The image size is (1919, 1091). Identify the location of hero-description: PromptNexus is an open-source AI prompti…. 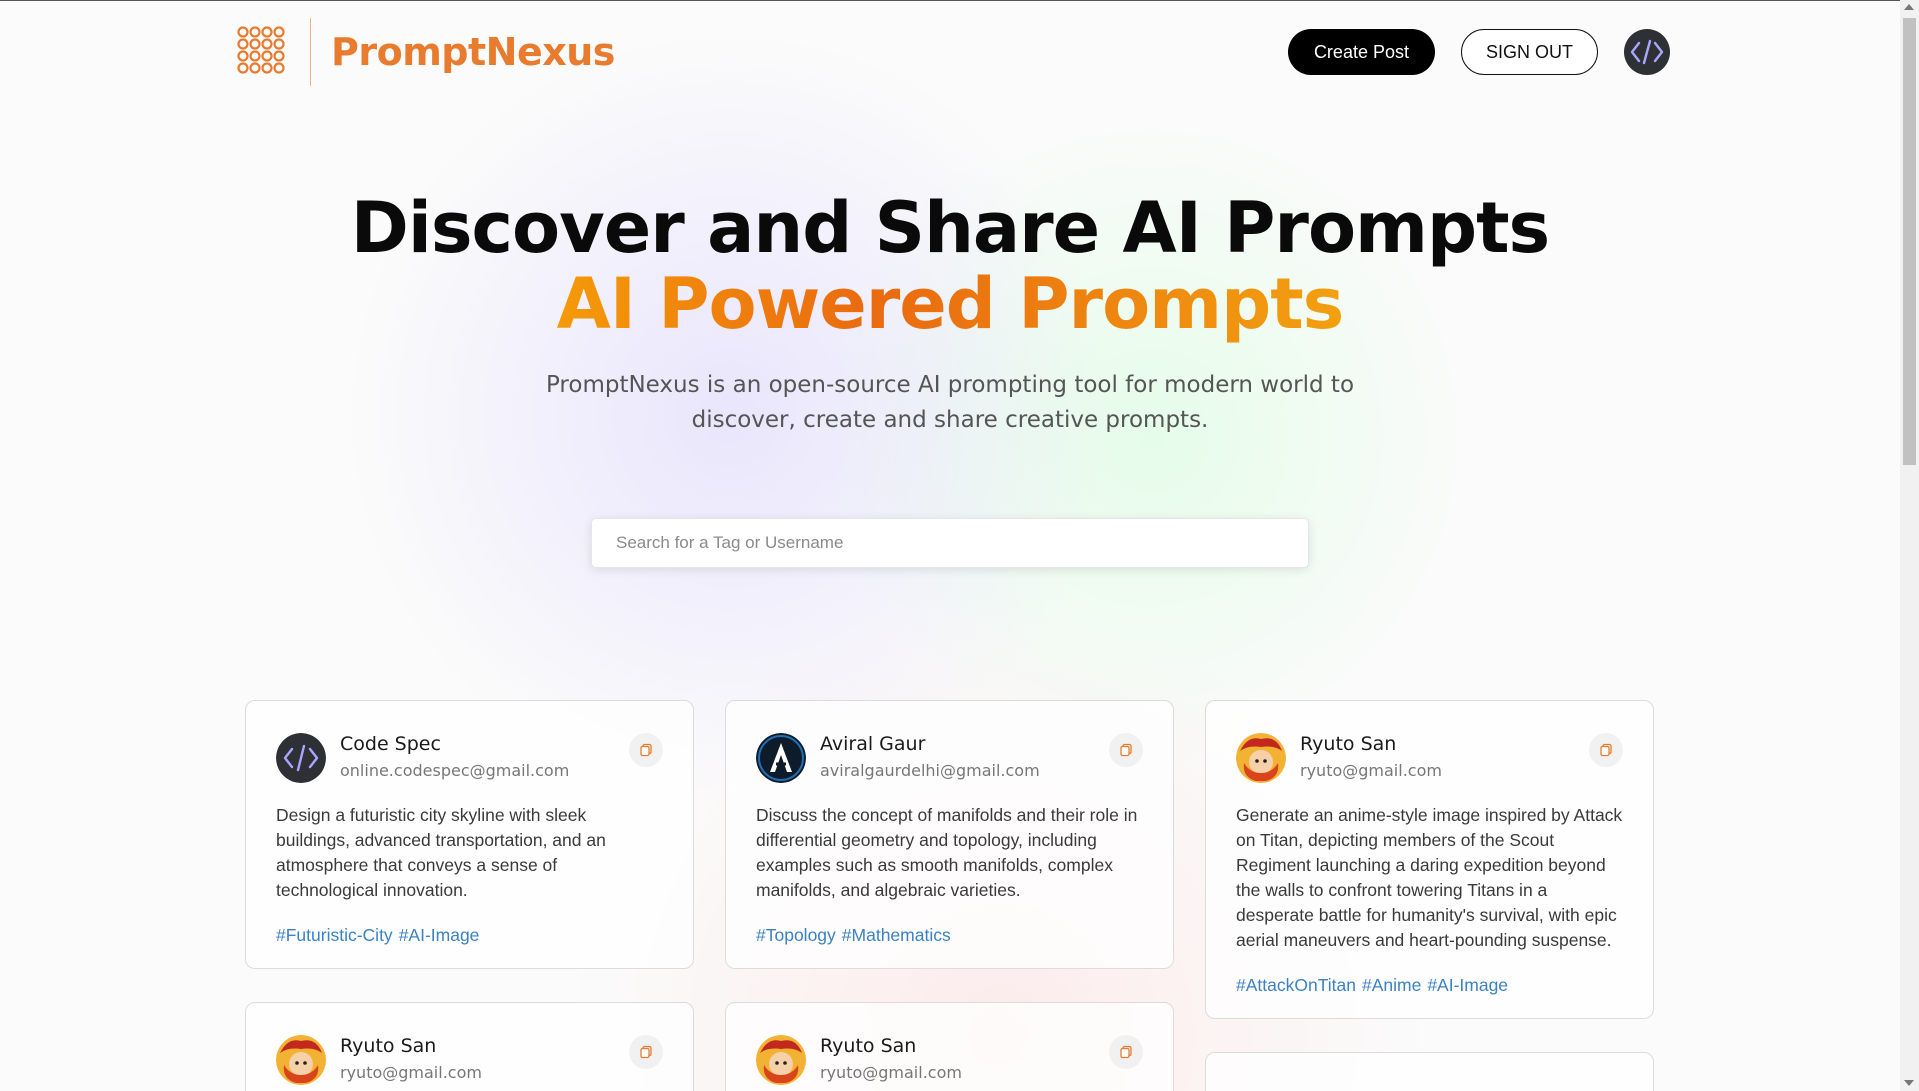
(950, 402).